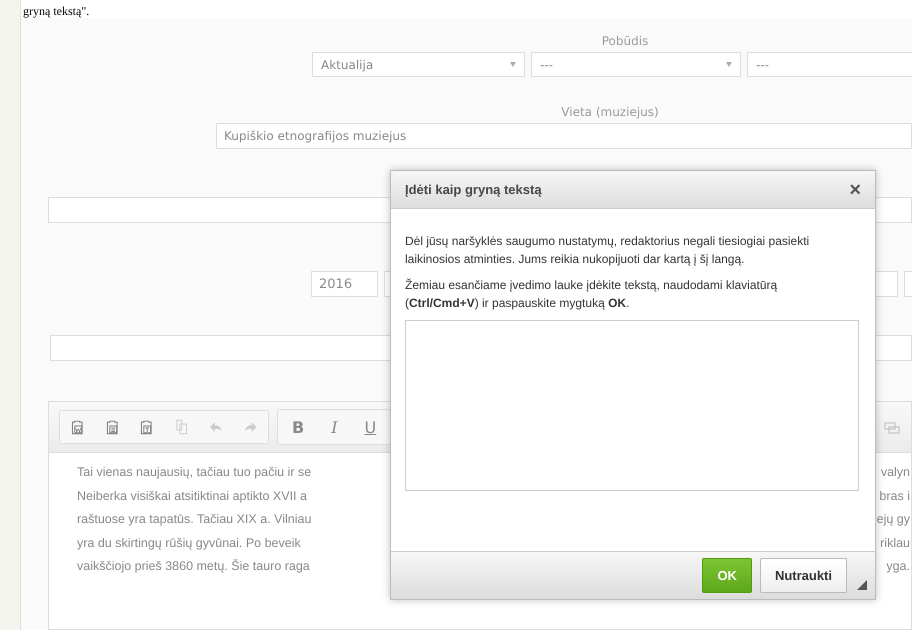 This screenshot has width=912, height=630. I want to click on paste-text-area, so click(632, 405).